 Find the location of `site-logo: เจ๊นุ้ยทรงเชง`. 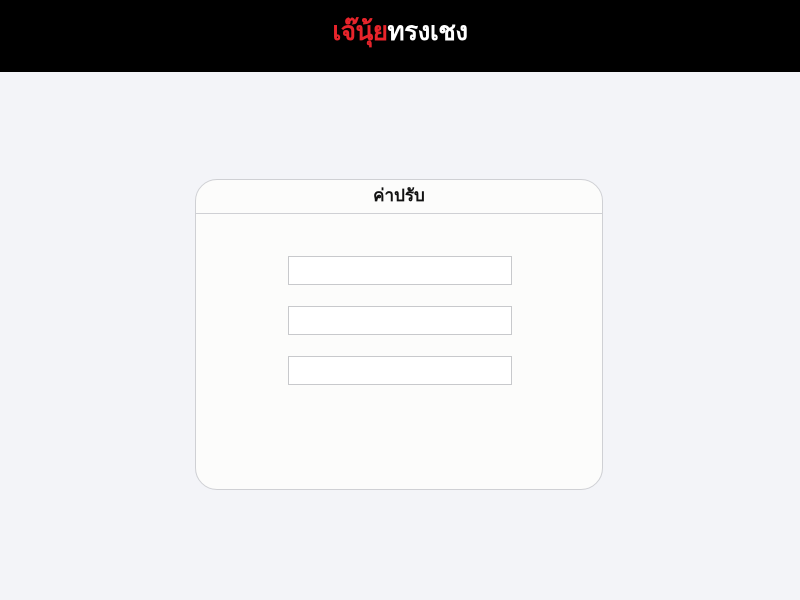

site-logo: เจ๊นุ้ยทรงเชง is located at coordinates (400, 32).